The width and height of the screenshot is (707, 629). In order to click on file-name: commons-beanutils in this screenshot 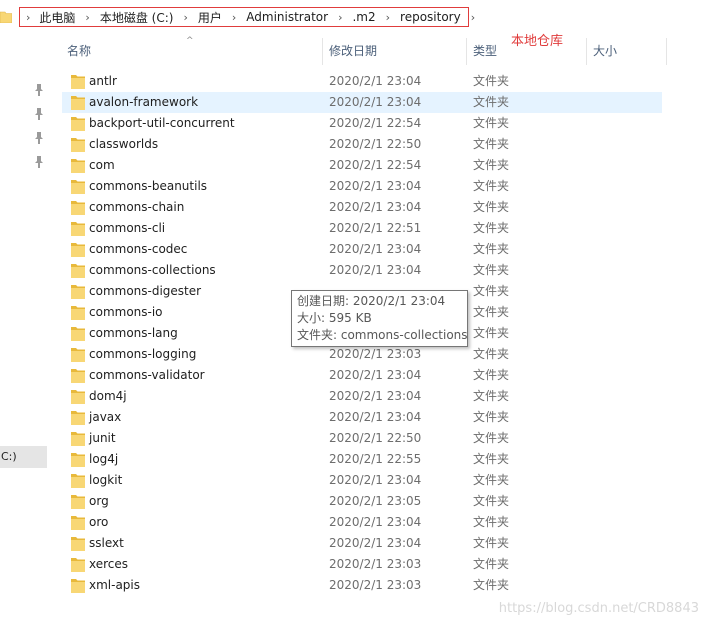, I will do `click(148, 186)`.